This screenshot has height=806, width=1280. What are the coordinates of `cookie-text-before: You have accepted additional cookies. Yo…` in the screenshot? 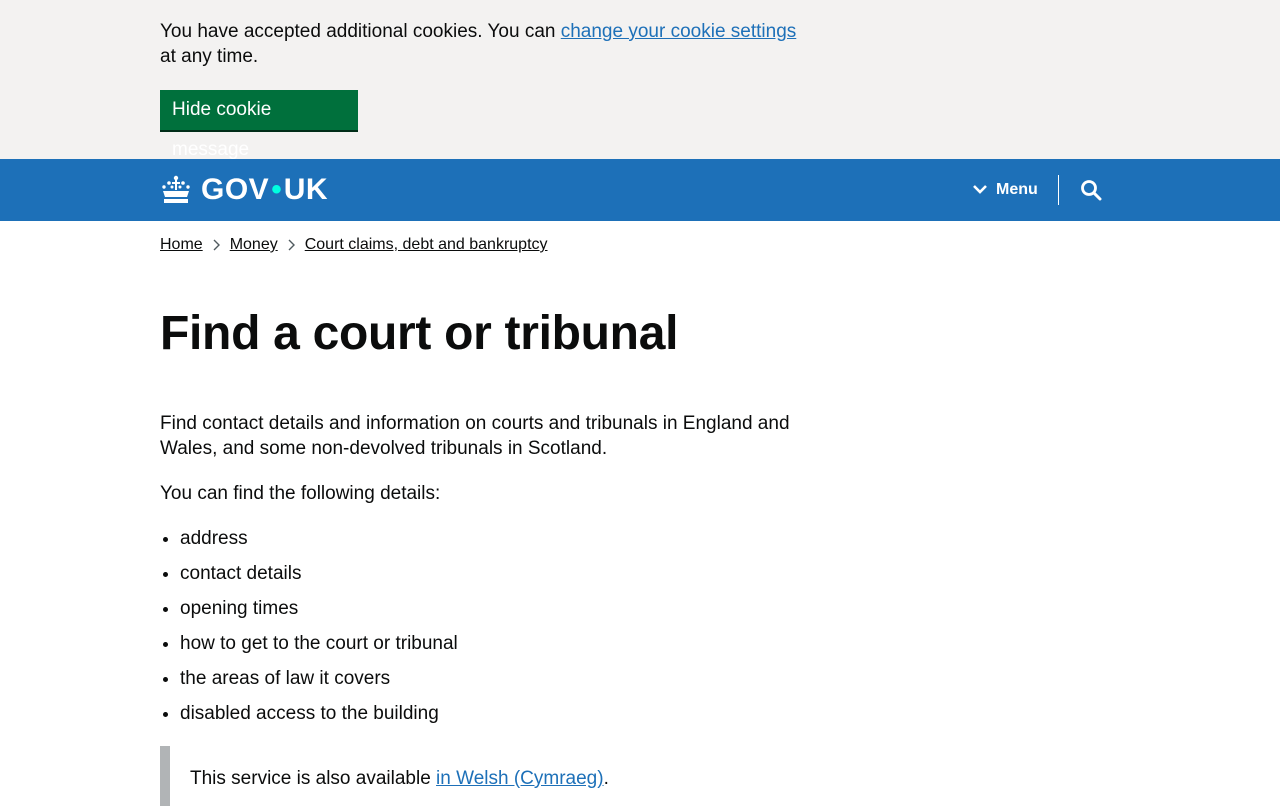 It's located at (360, 31).